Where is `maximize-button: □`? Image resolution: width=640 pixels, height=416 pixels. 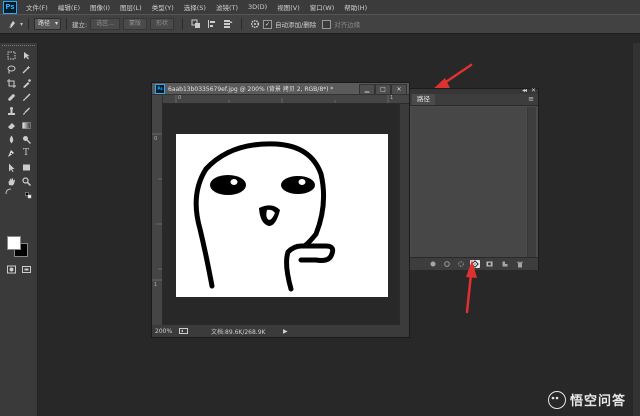 maximize-button: □ is located at coordinates (383, 89).